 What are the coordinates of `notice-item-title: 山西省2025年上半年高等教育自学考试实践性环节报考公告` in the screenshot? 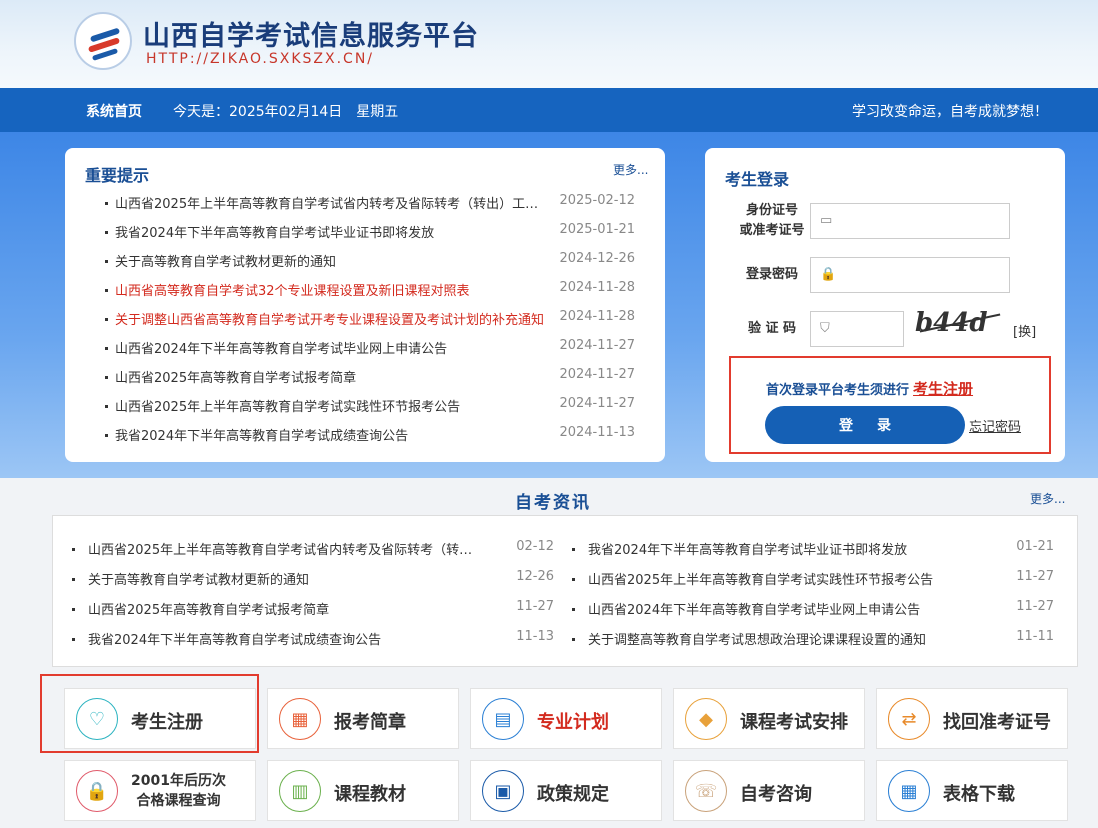 It's located at (330, 405).